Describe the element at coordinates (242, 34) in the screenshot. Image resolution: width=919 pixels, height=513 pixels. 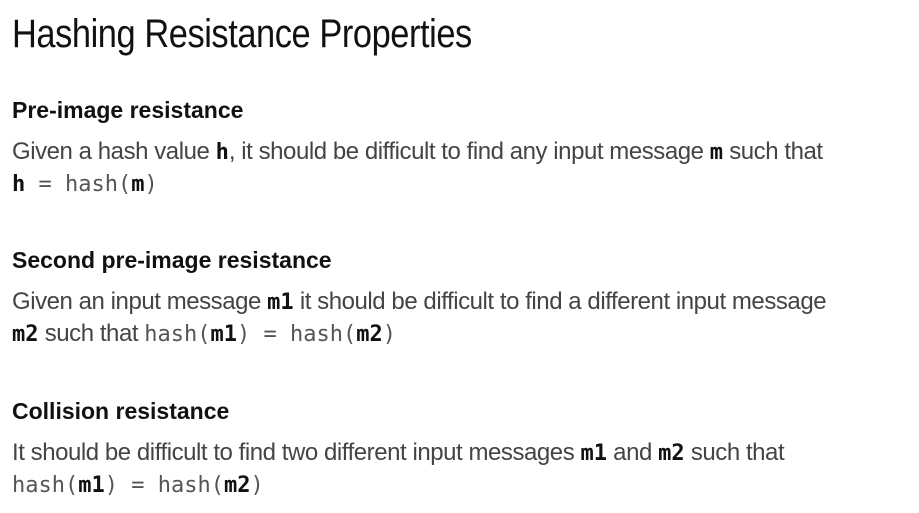
I see `page-title: Hashing Resistance Properties` at that location.